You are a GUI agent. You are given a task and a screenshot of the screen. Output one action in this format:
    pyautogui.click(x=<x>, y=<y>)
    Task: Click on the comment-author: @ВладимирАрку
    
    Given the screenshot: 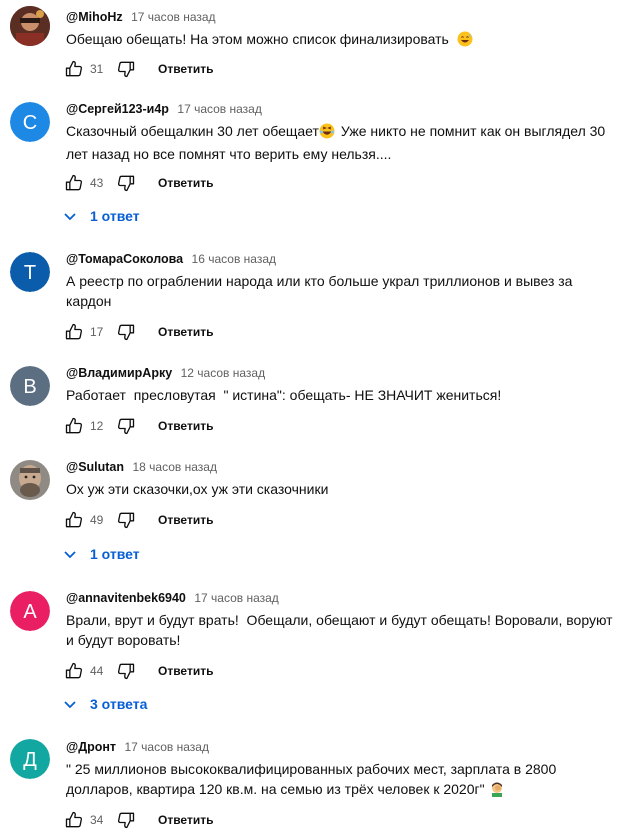 What is the action you would take?
    pyautogui.click(x=119, y=373)
    